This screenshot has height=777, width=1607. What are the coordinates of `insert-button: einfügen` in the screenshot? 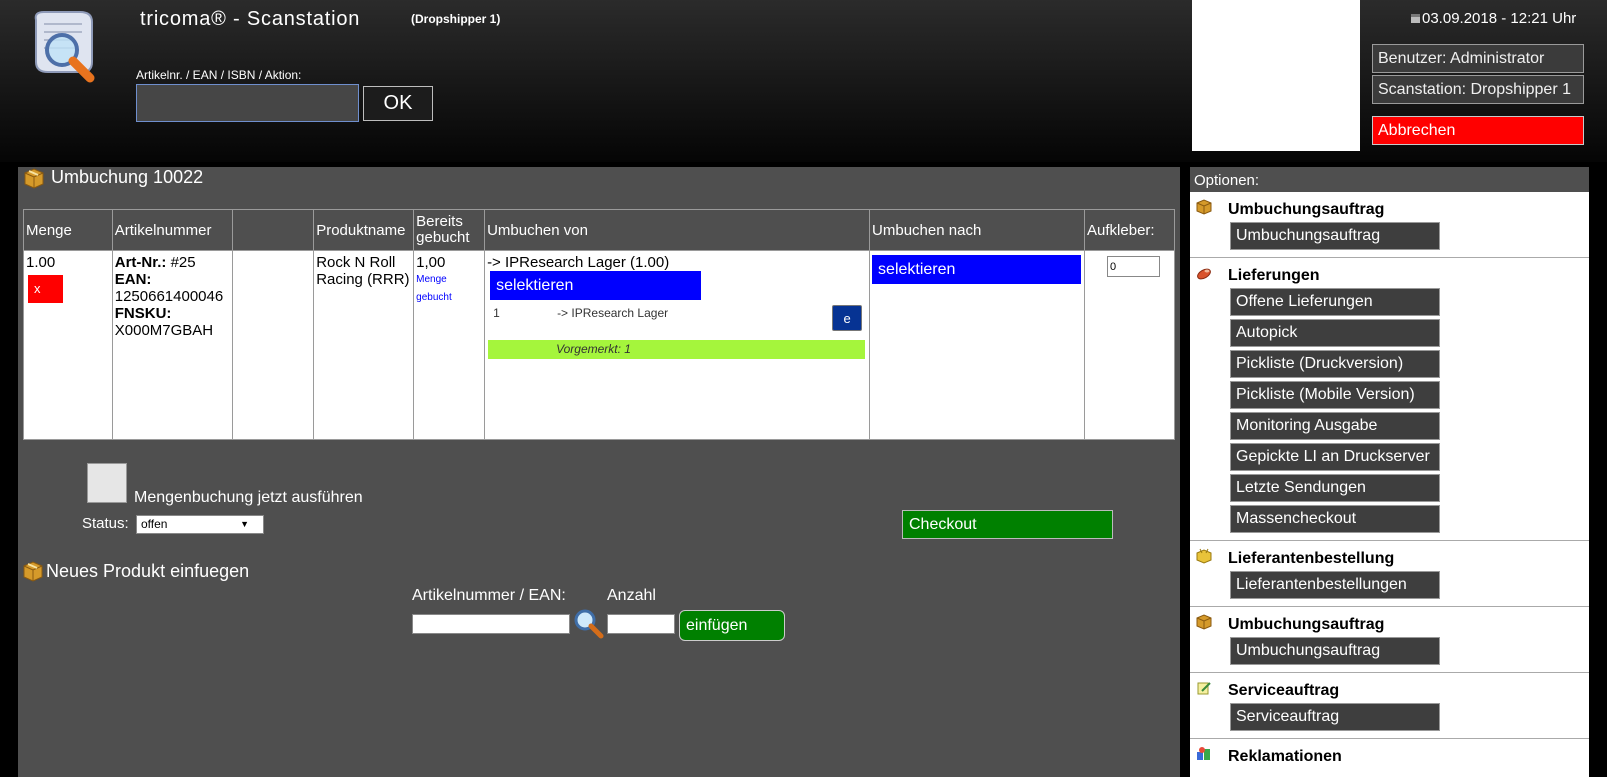 It's located at (732, 625).